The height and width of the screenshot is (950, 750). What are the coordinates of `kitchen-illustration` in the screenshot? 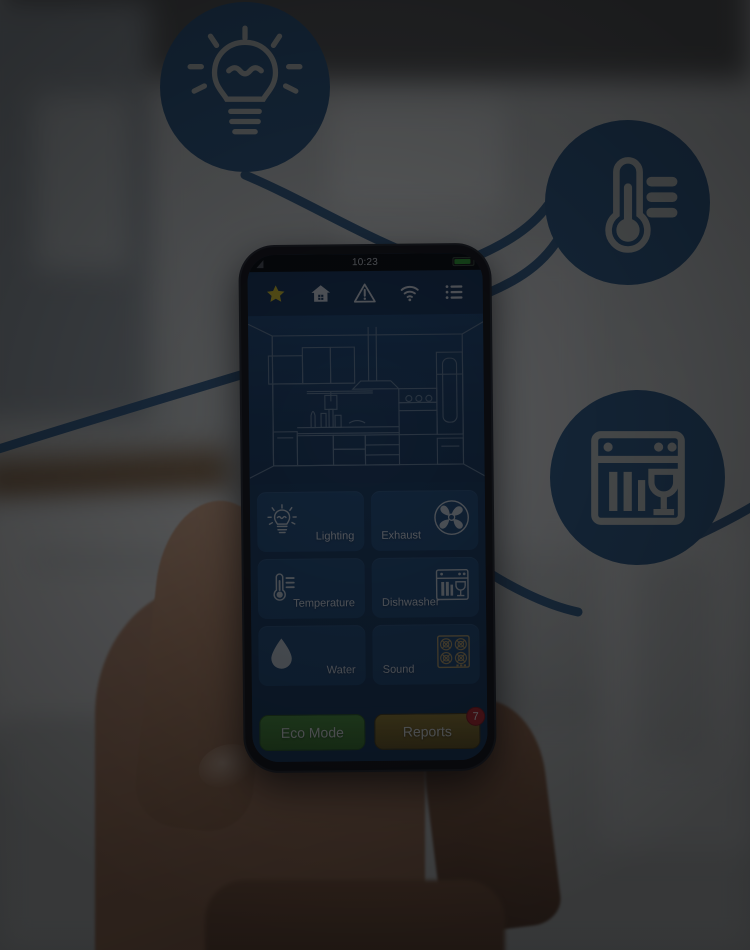 It's located at (366, 399).